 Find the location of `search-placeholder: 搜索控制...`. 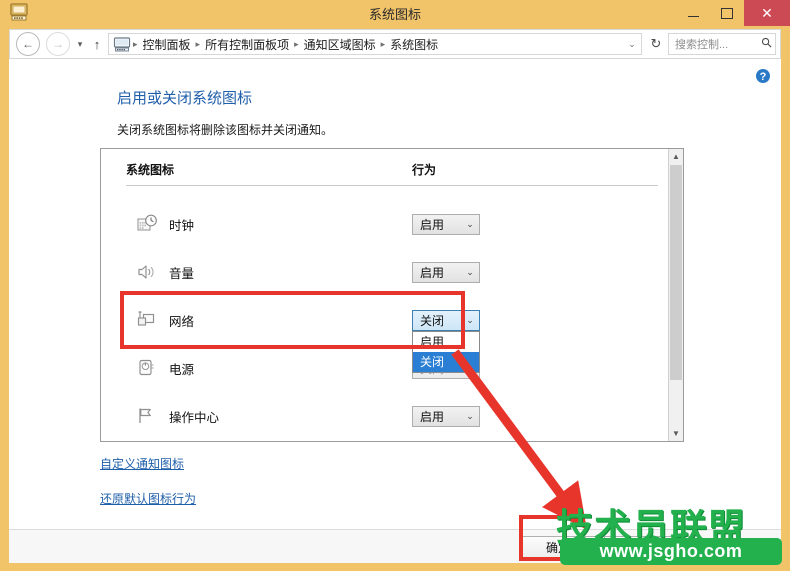

search-placeholder: 搜索控制... is located at coordinates (702, 45).